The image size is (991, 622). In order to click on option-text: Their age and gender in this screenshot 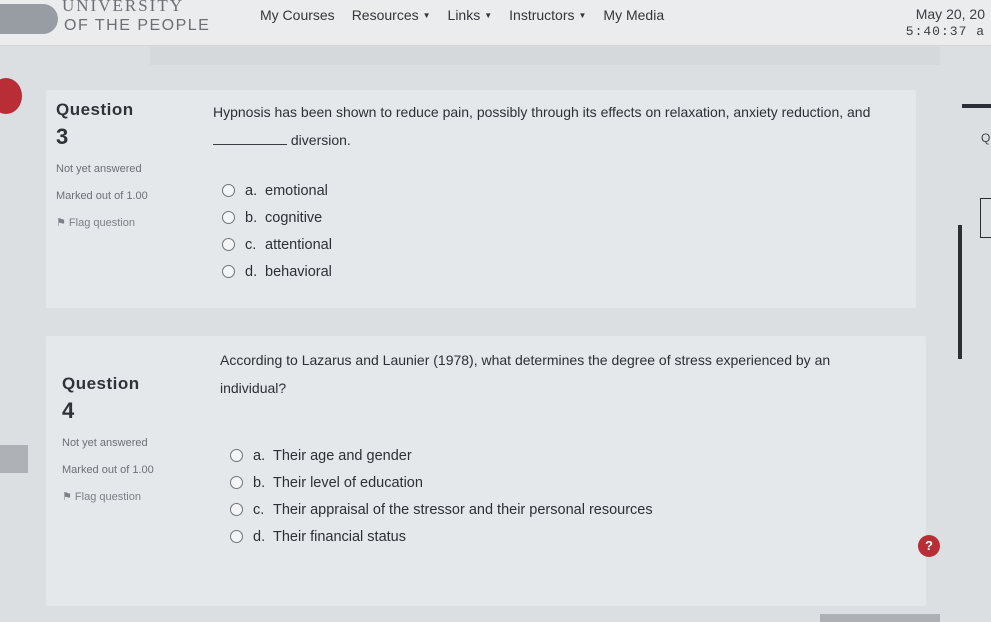, I will do `click(342, 455)`.